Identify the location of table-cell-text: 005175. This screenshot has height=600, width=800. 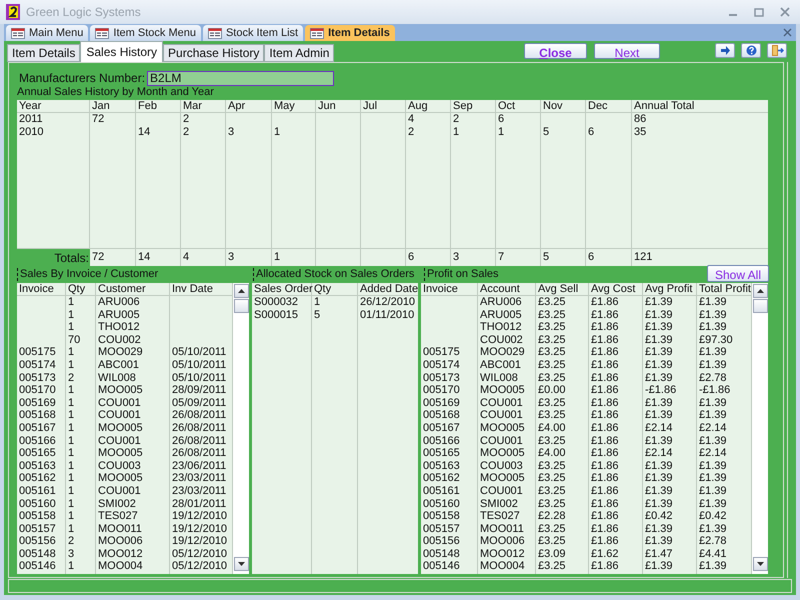
(441, 352).